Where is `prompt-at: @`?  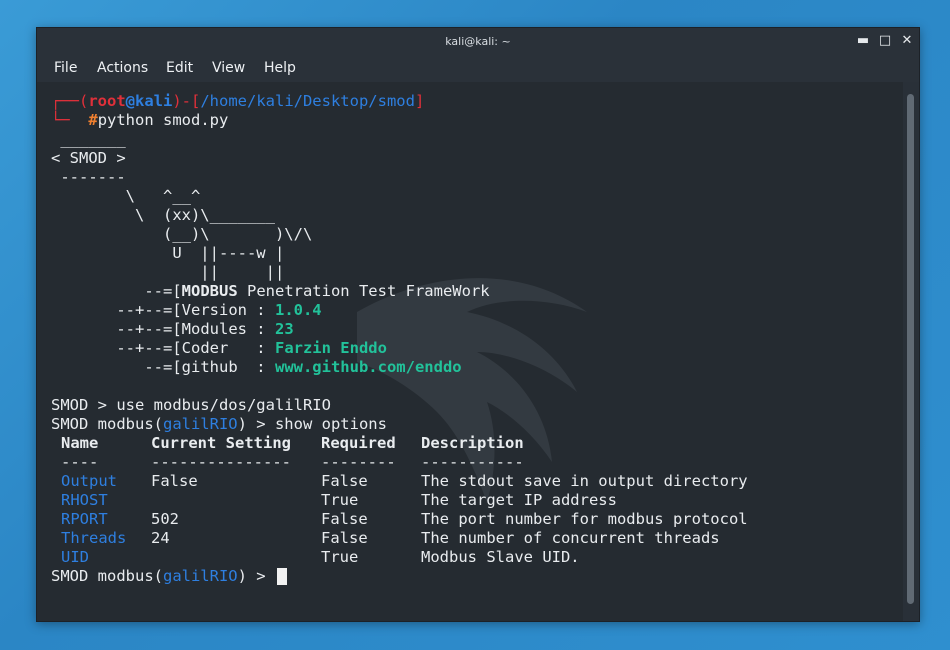 prompt-at: @ is located at coordinates (130, 101).